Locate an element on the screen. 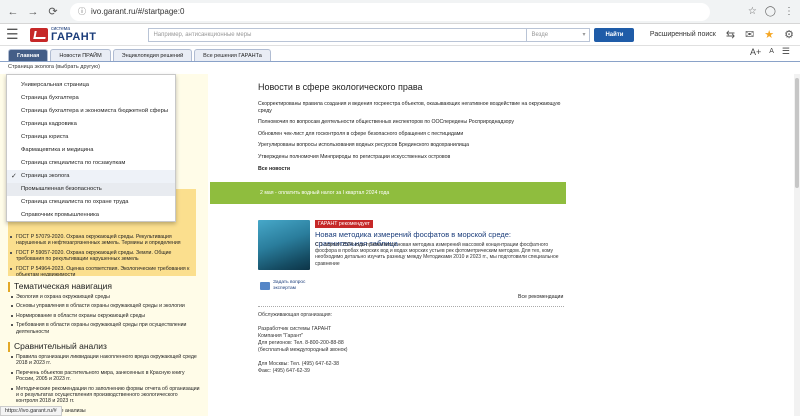 The image size is (800, 416). settings-gear-icon: ⚙ is located at coordinates (789, 34).